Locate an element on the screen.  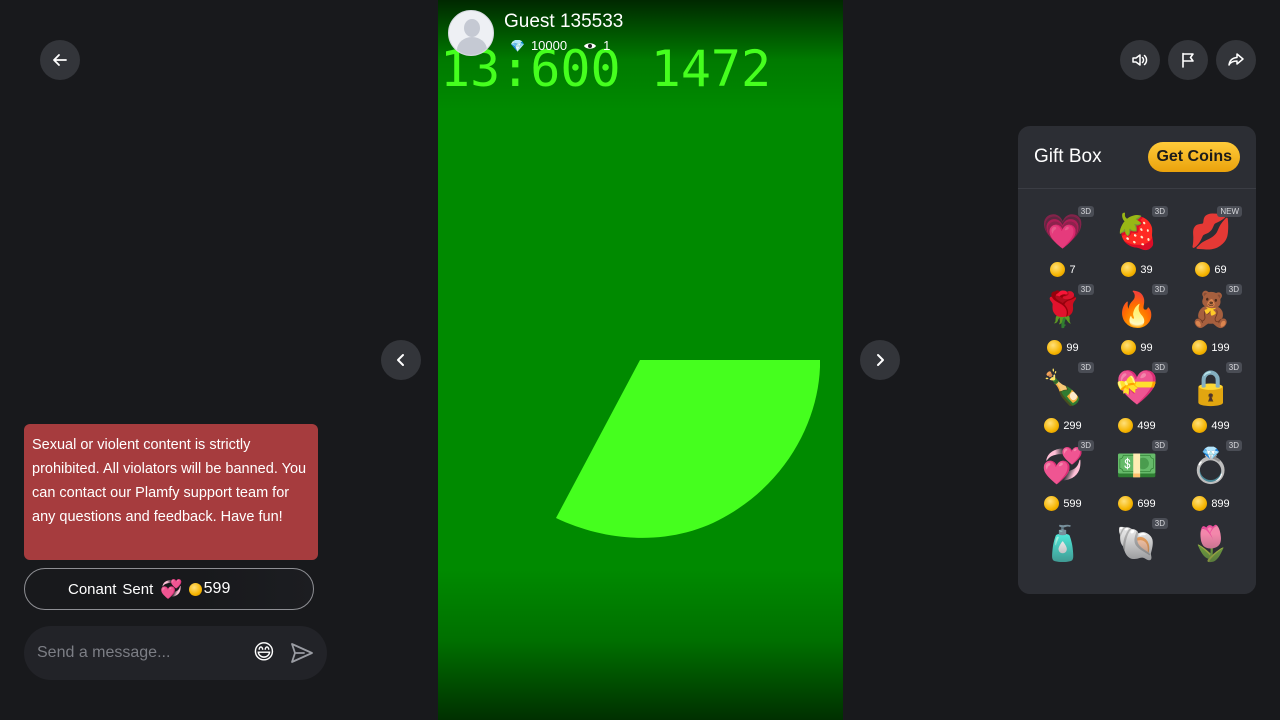
gift-item: 3D 🌹 99 is located at coordinates (1063, 321).